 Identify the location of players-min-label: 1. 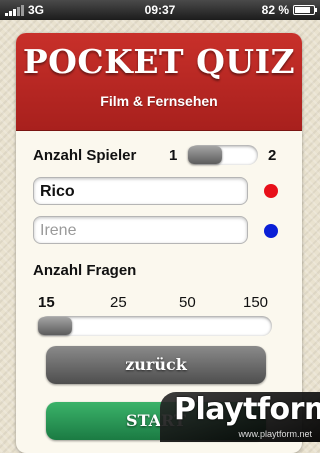
(173, 155).